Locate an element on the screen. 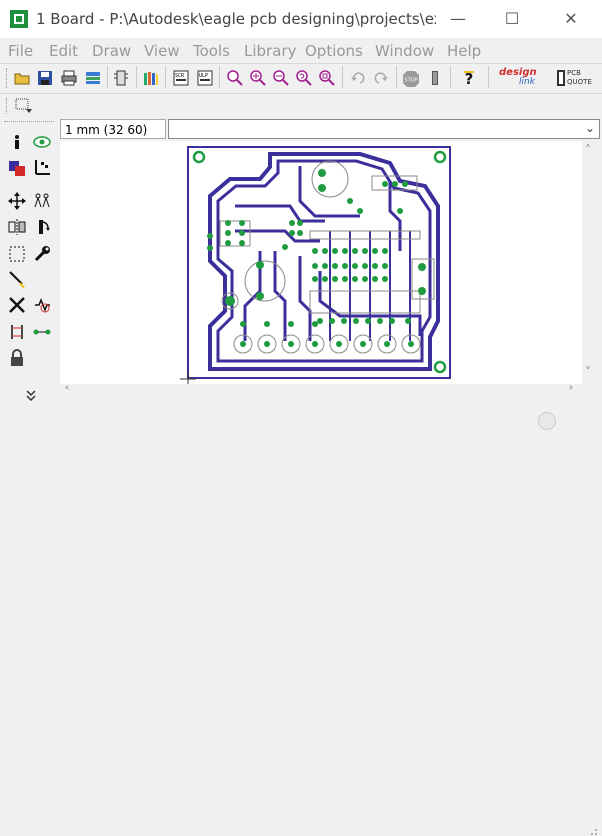 Image resolution: width=602 pixels, height=836 pixels. change-wrench-icon is located at coordinates (42, 254).